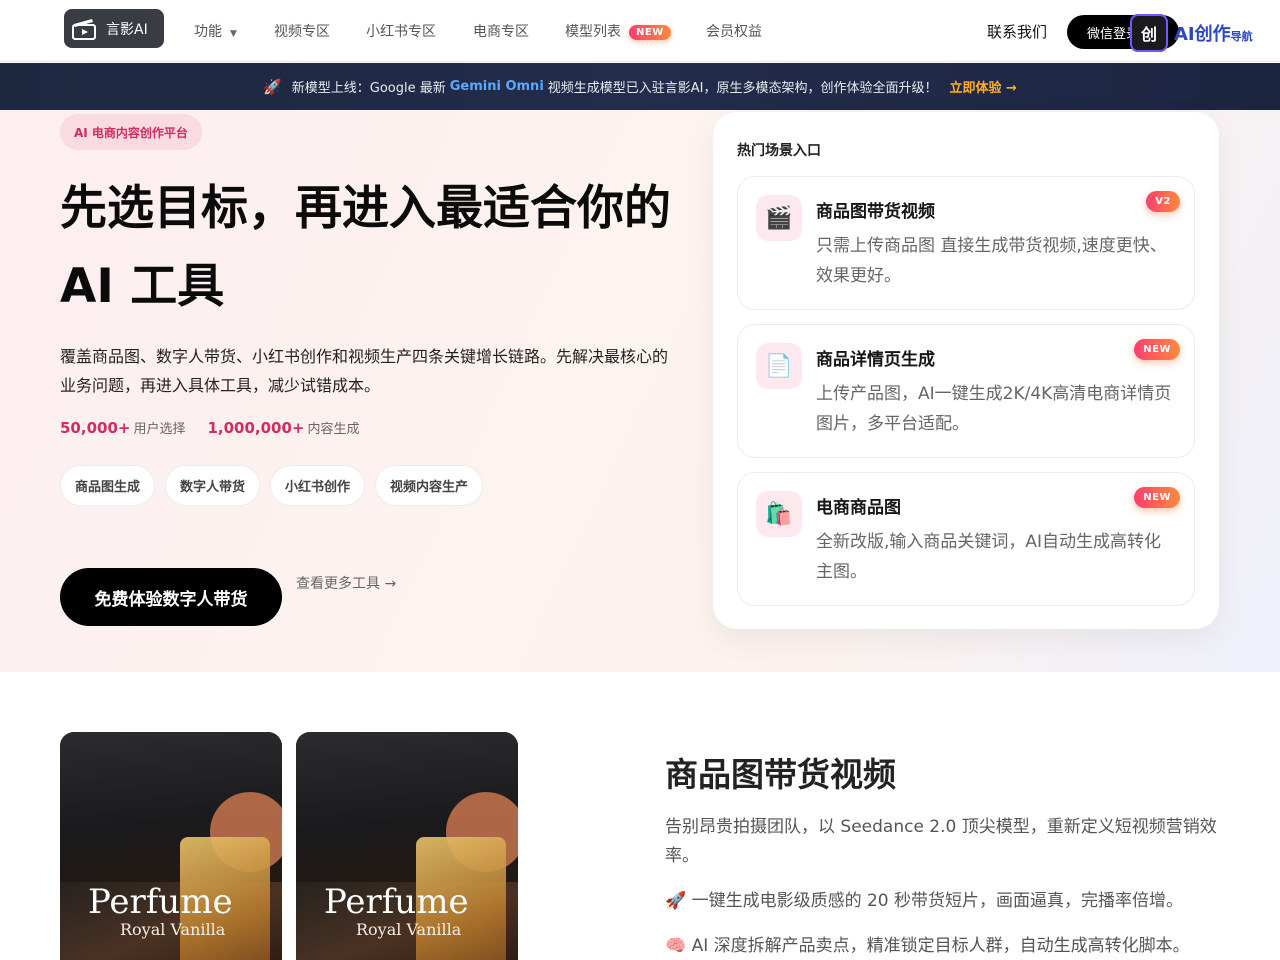  Describe the element at coordinates (1163, 201) in the screenshot. I see `version-badge: V2` at that location.